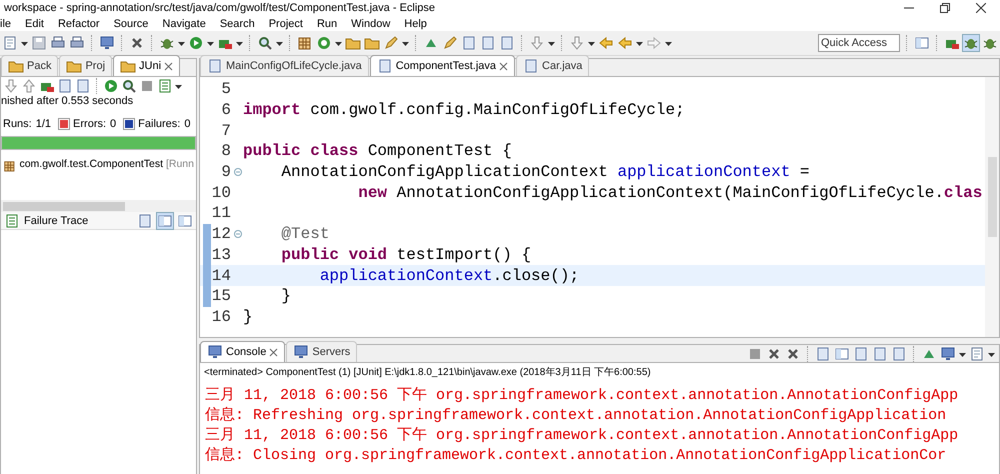 Image resolution: width=1000 pixels, height=474 pixels. What do you see at coordinates (859, 43) in the screenshot?
I see `quick-access-field: Quick Access` at bounding box center [859, 43].